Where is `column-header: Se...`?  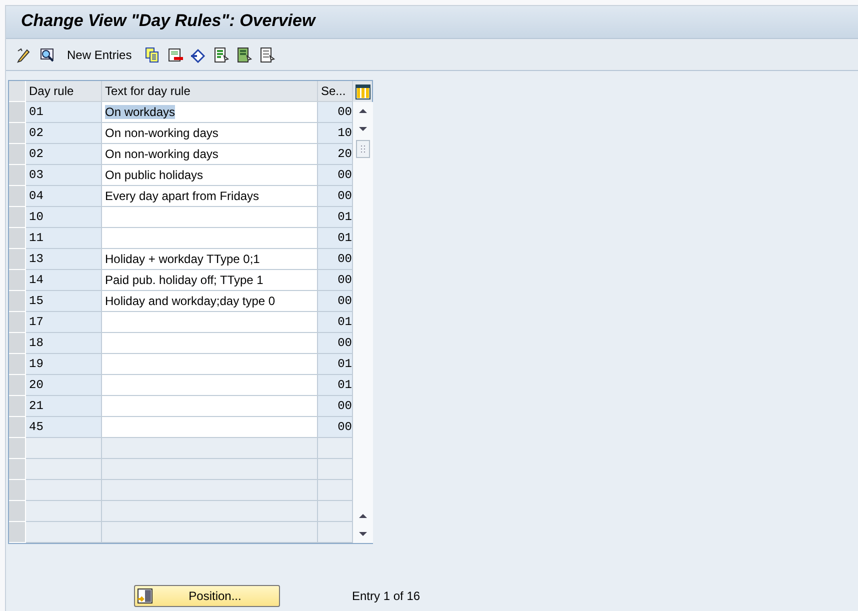
column-header: Se... is located at coordinates (335, 91).